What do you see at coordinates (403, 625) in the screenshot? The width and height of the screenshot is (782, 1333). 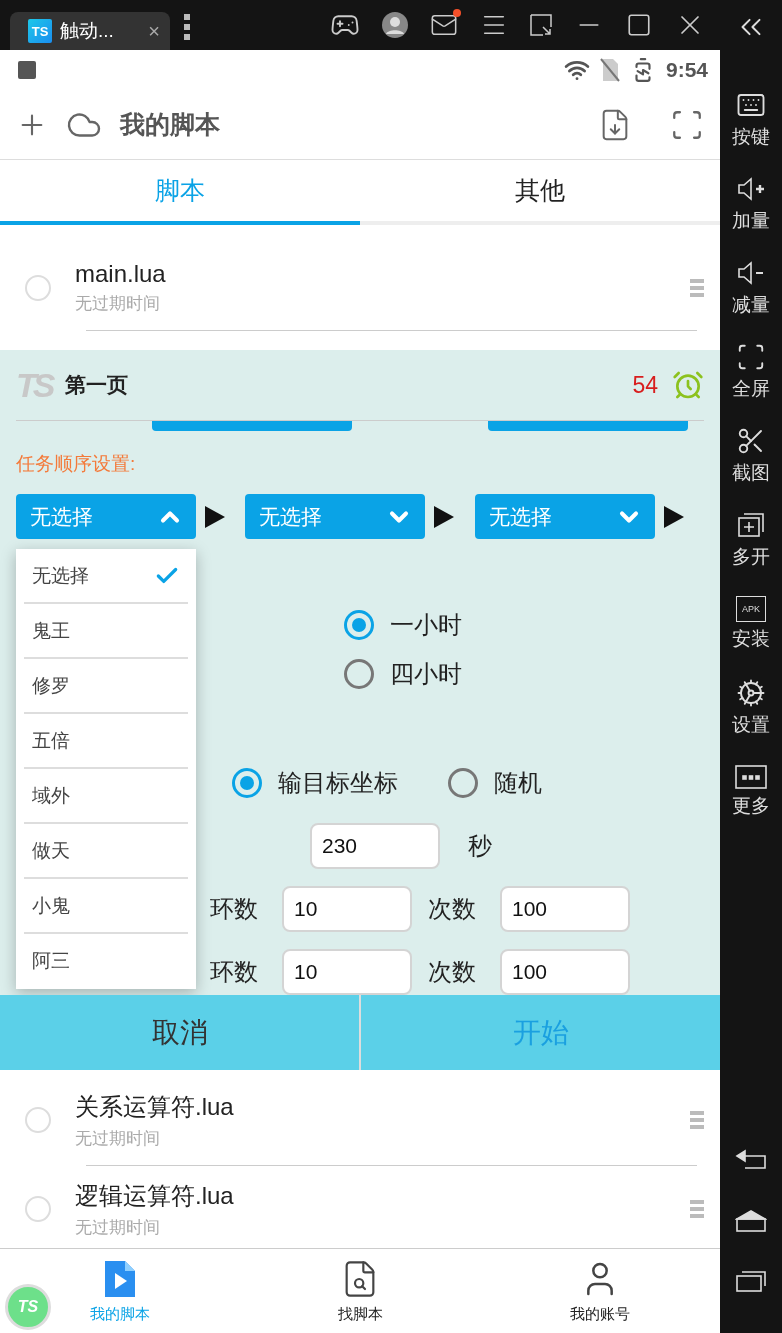 I see `radio-option: 一小时` at bounding box center [403, 625].